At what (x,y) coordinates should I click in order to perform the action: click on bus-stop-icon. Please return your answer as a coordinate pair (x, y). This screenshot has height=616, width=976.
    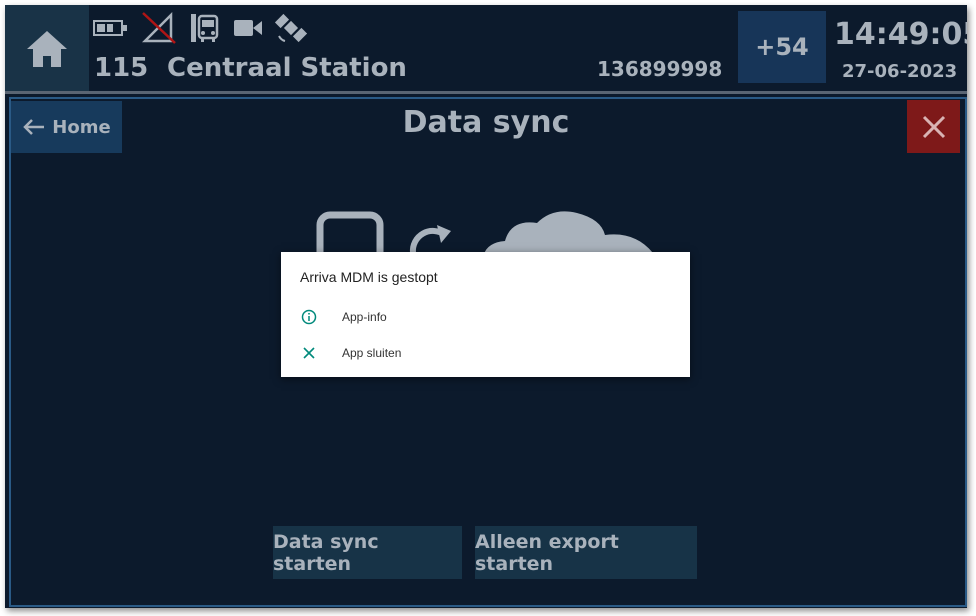
    Looking at the image, I should click on (205, 28).